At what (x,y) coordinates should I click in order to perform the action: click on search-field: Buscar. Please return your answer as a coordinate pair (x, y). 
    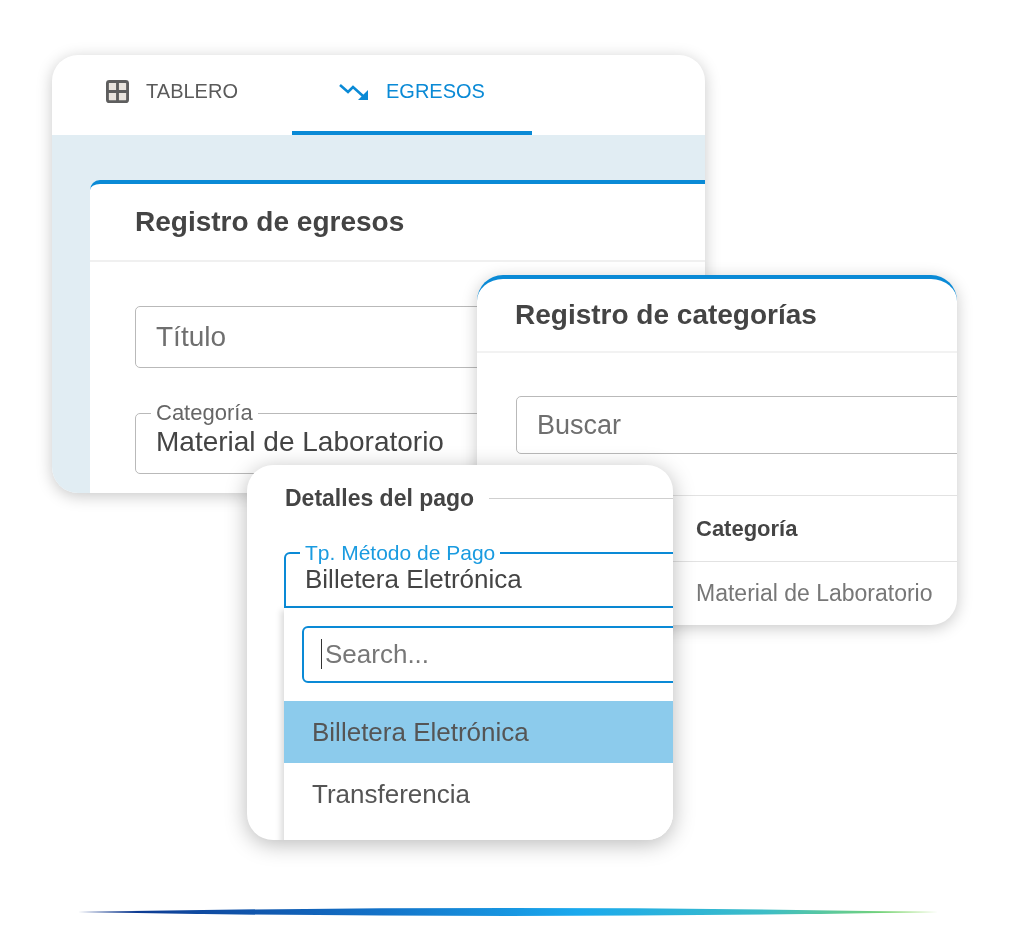
    Looking at the image, I should click on (736, 425).